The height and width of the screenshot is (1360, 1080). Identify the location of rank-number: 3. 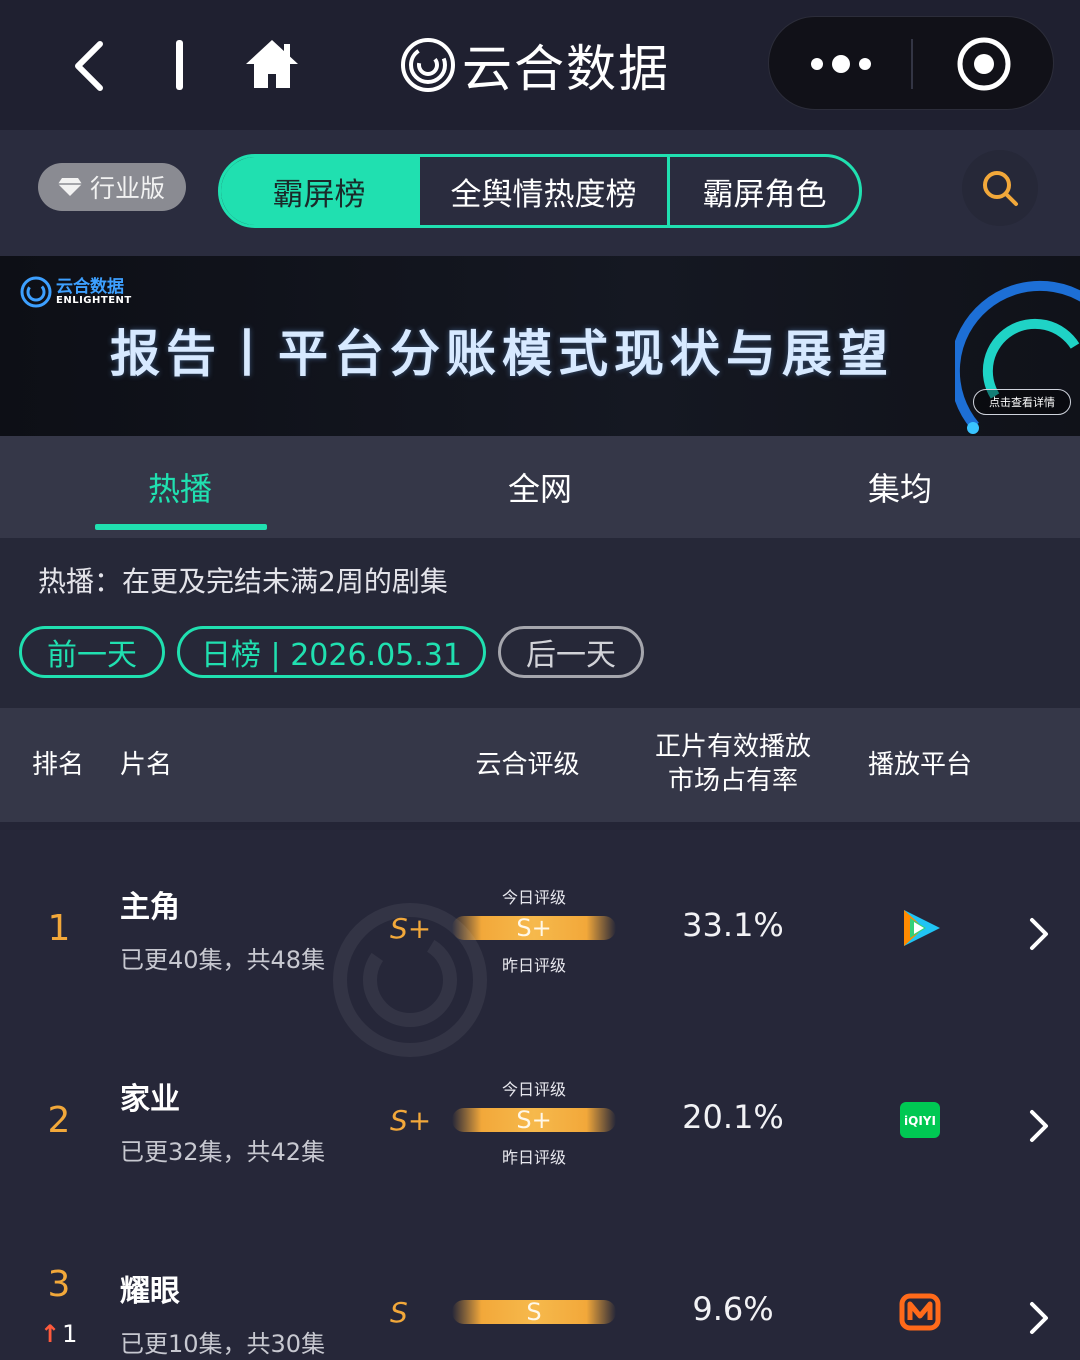
(59, 1284).